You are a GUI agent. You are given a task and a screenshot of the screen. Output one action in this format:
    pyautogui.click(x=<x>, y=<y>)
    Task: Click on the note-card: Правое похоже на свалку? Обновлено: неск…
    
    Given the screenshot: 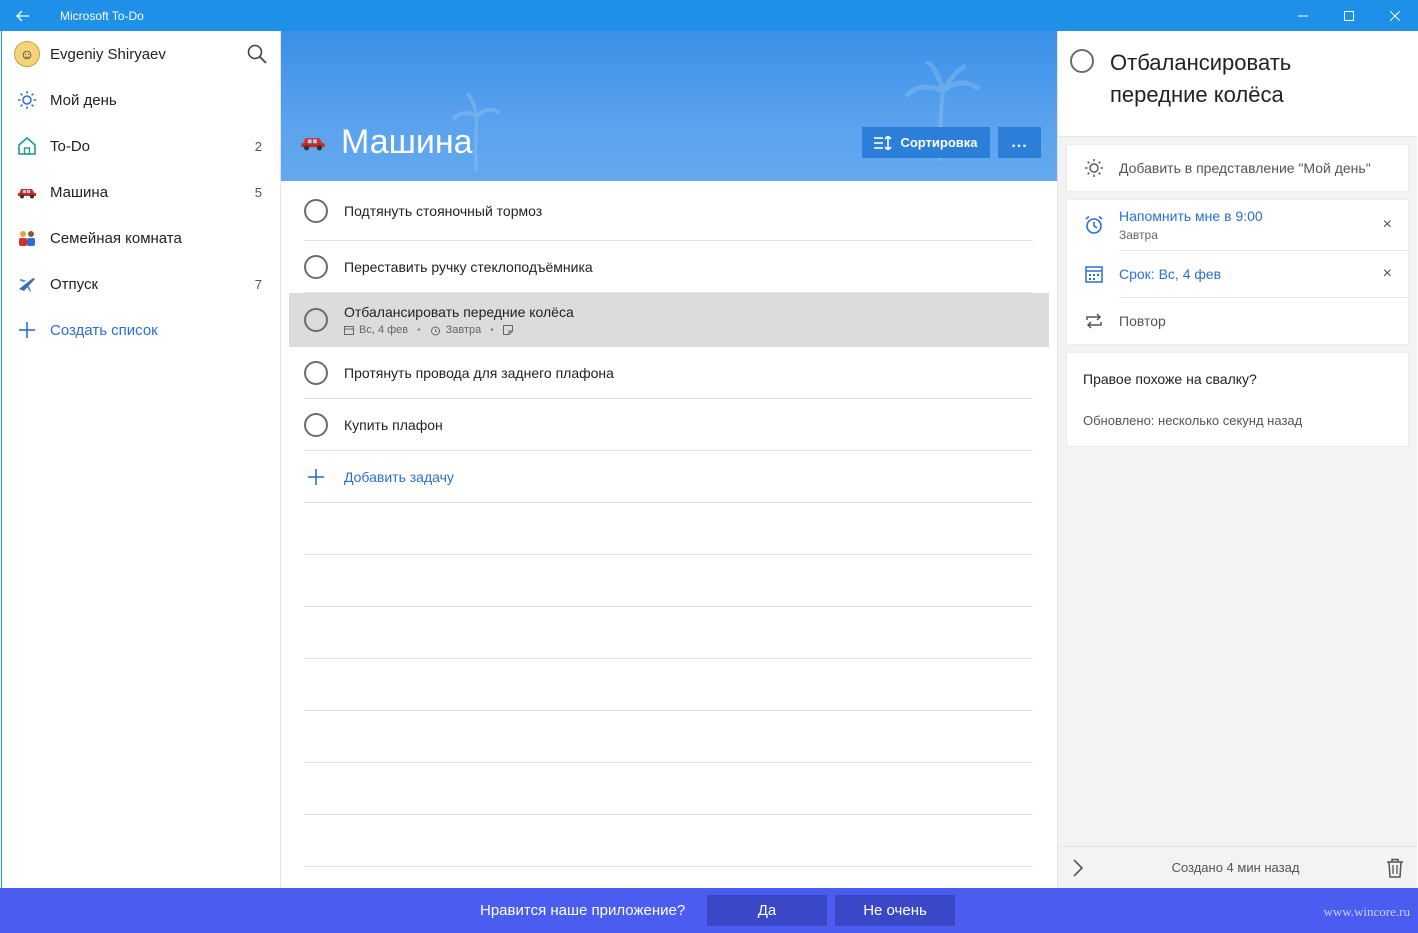 What is the action you would take?
    pyautogui.click(x=1237, y=399)
    